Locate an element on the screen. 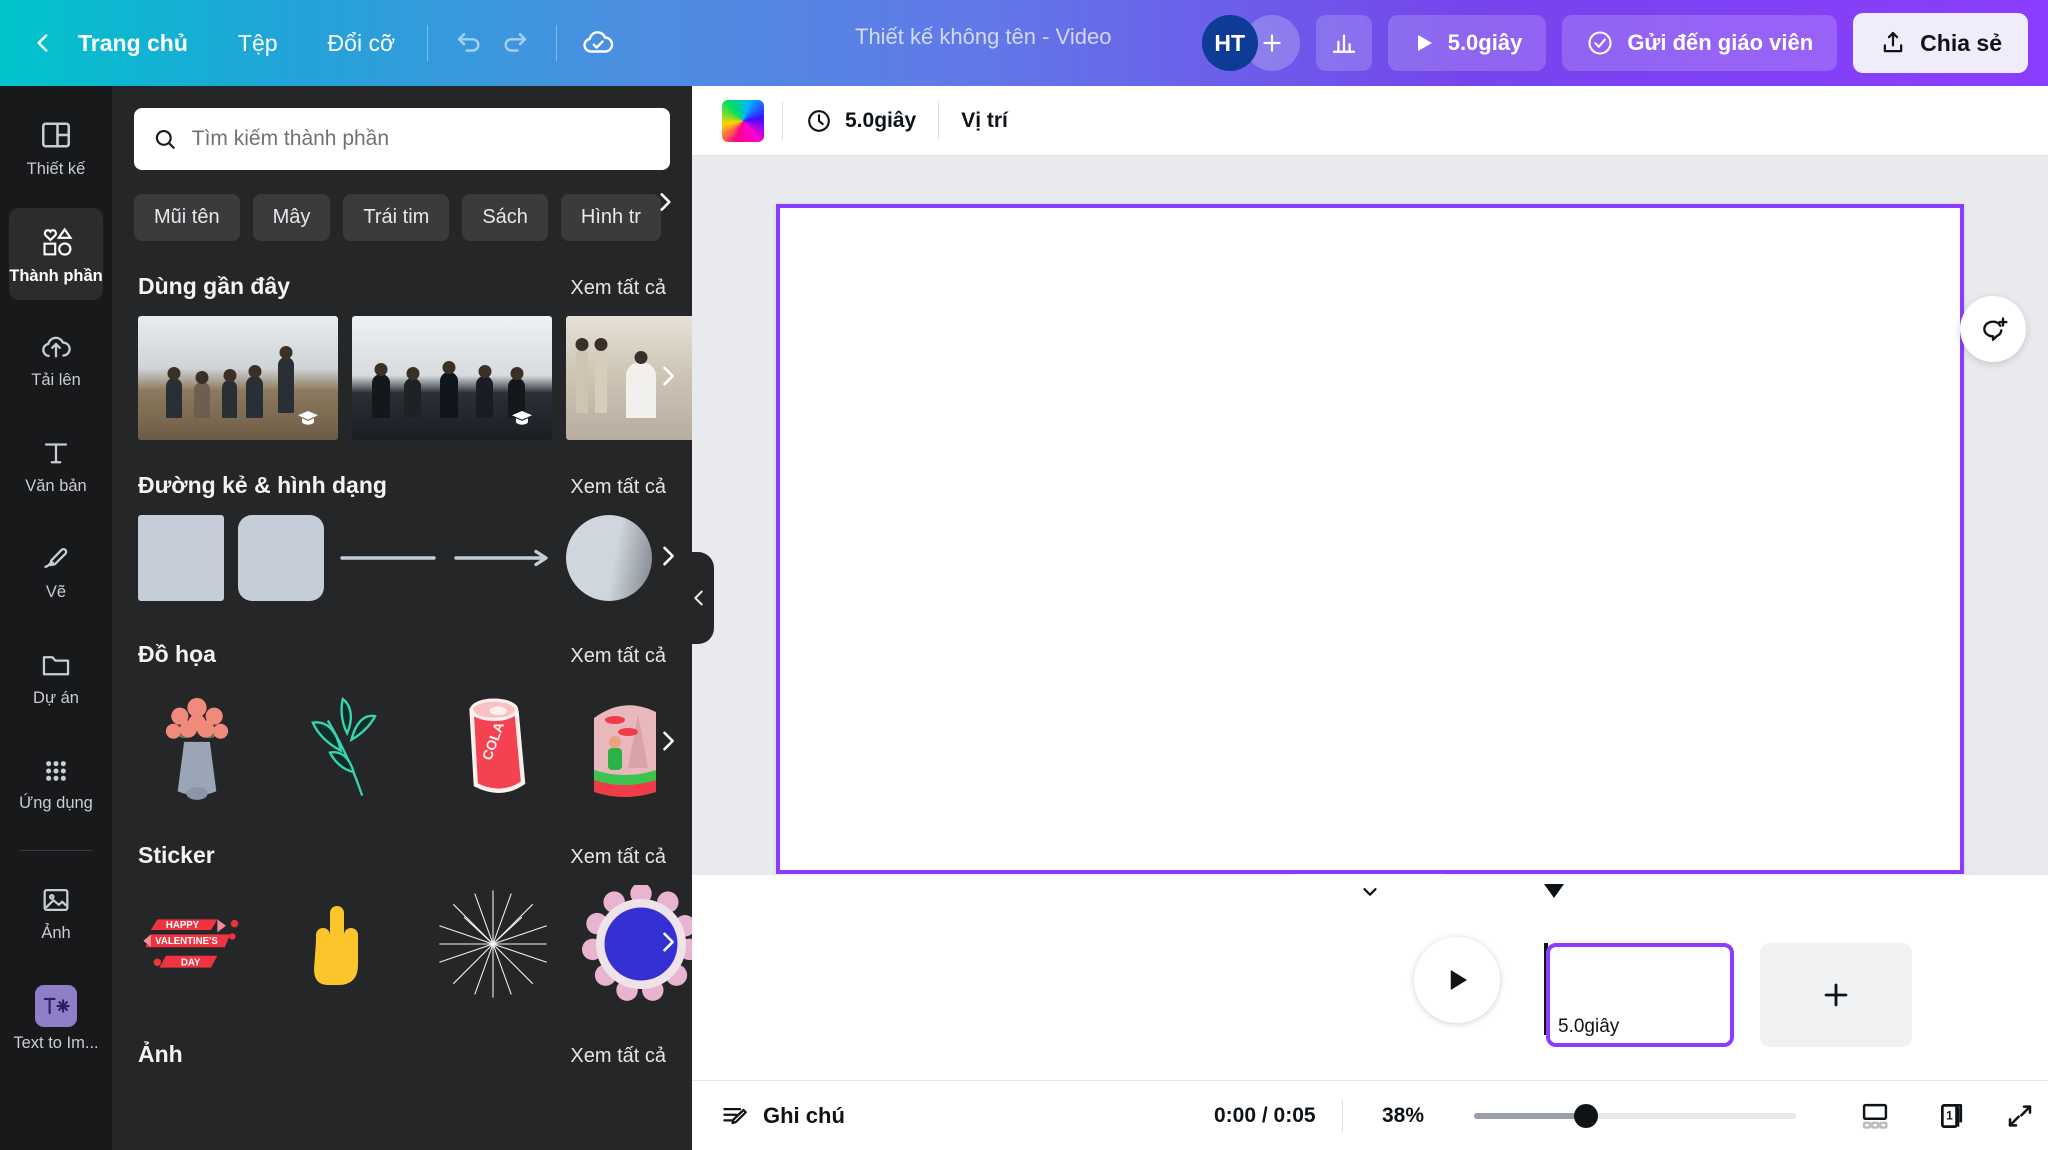  time-indicator: 0:00 / 0:05 is located at coordinates (1265, 1115).